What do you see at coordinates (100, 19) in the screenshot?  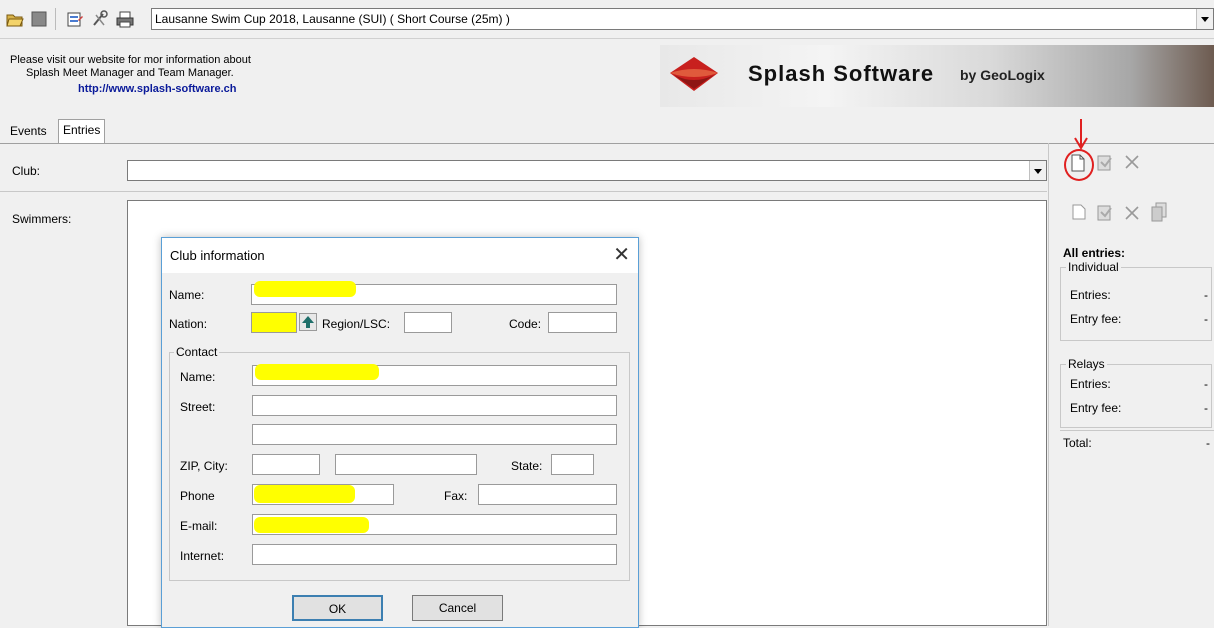 I see `tools-icon` at bounding box center [100, 19].